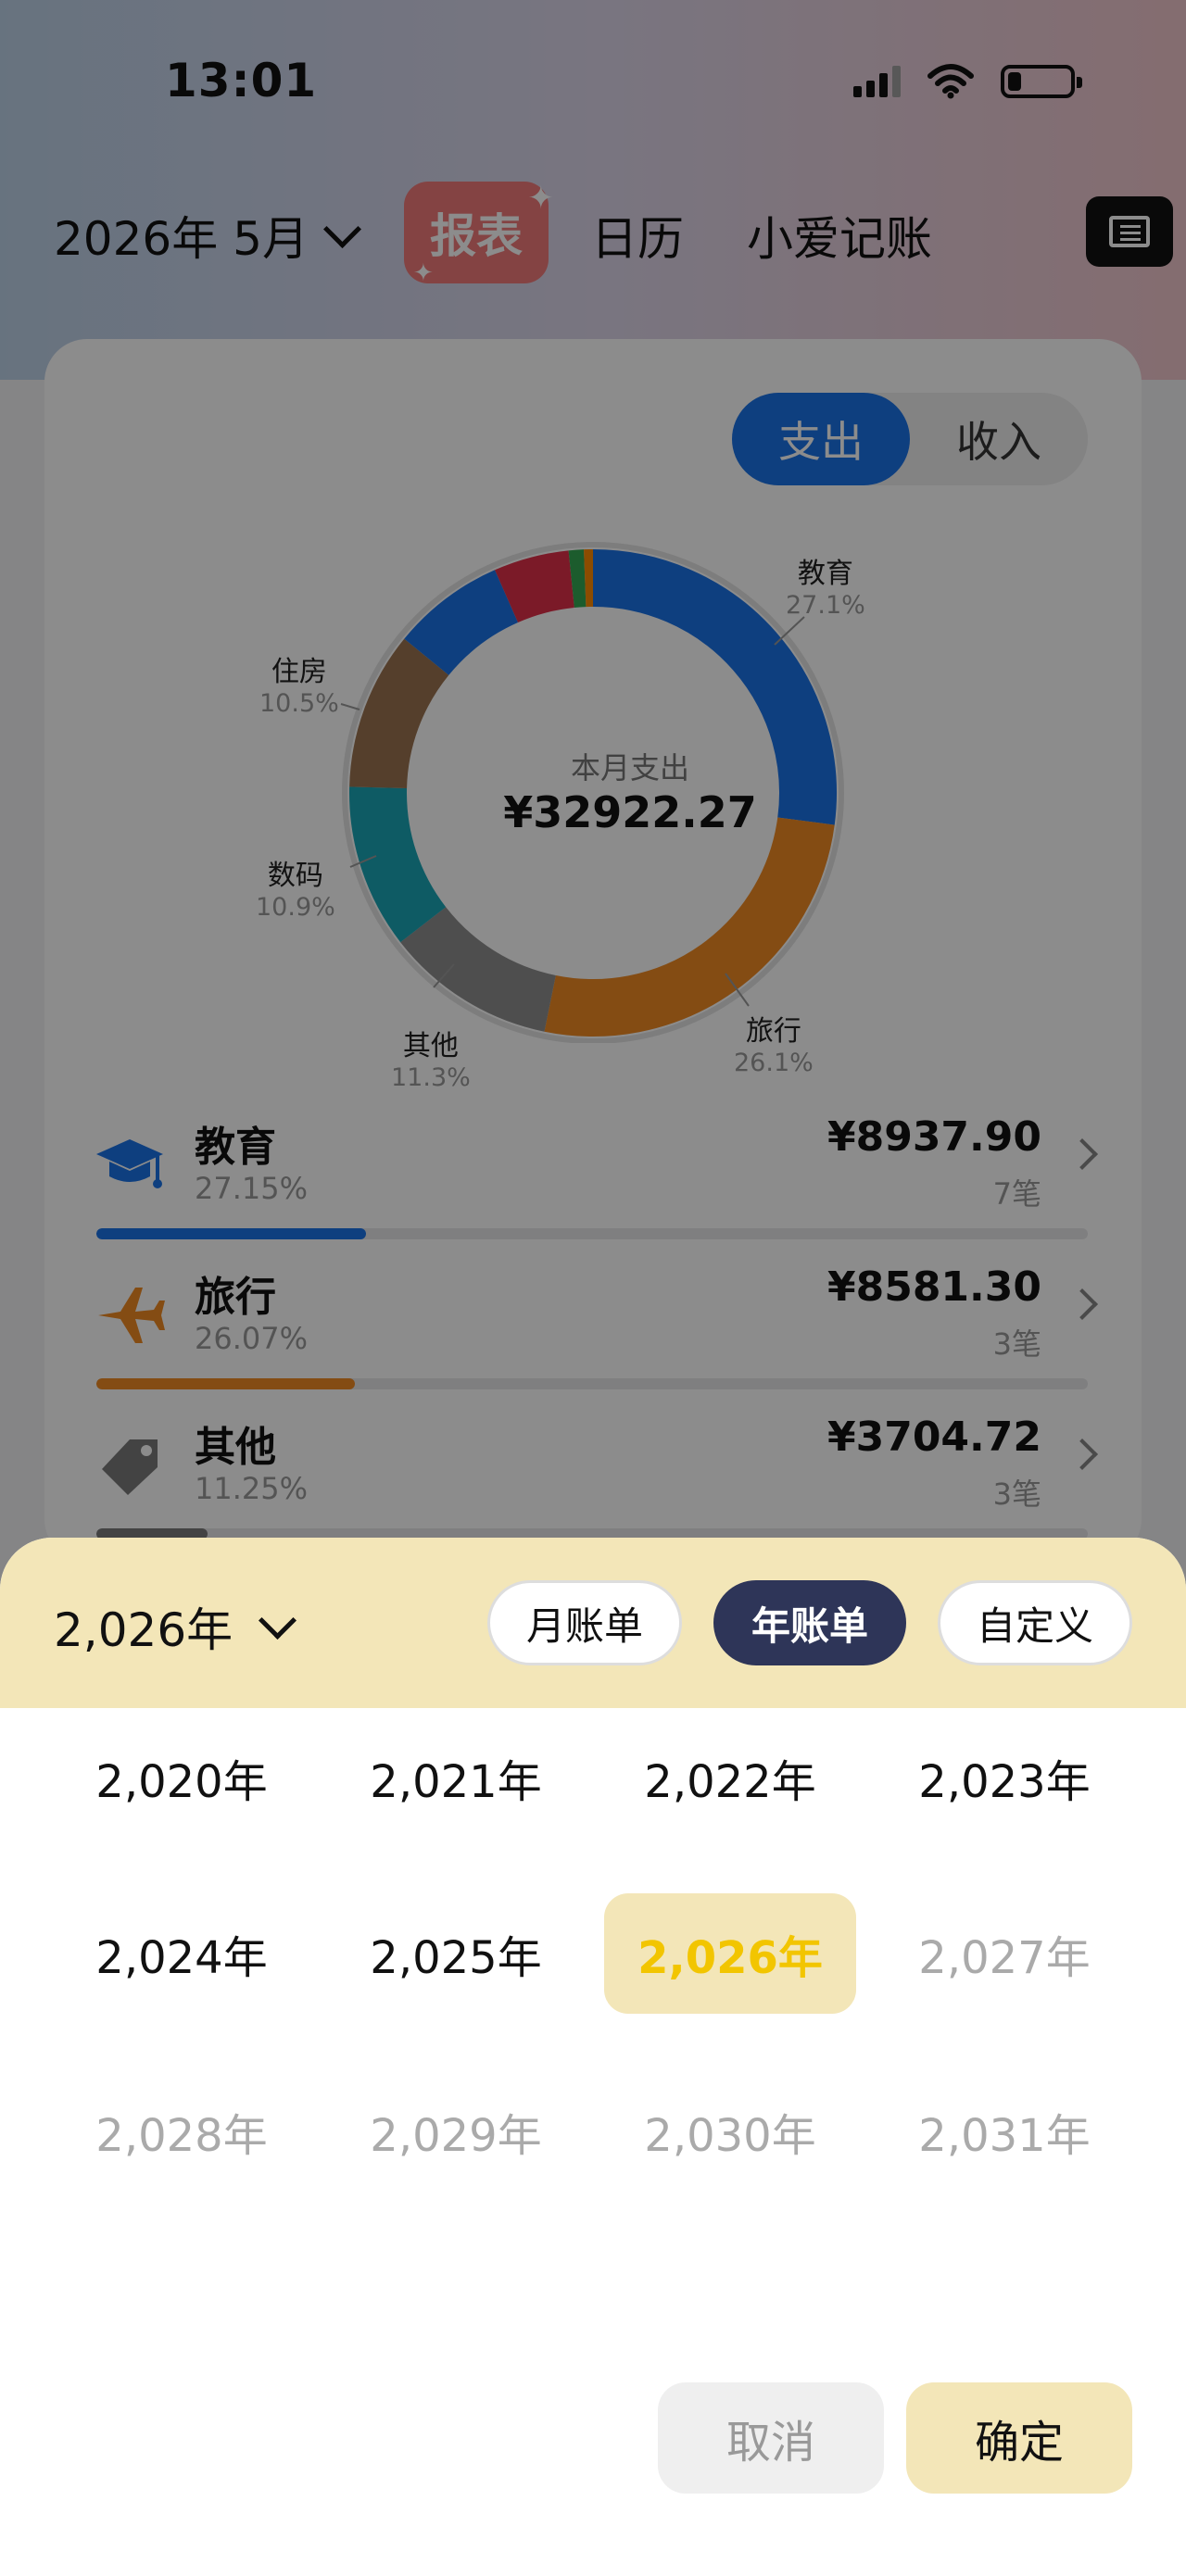  What do you see at coordinates (1004, 1958) in the screenshot?
I see `year-option-disabled: 2,027年` at bounding box center [1004, 1958].